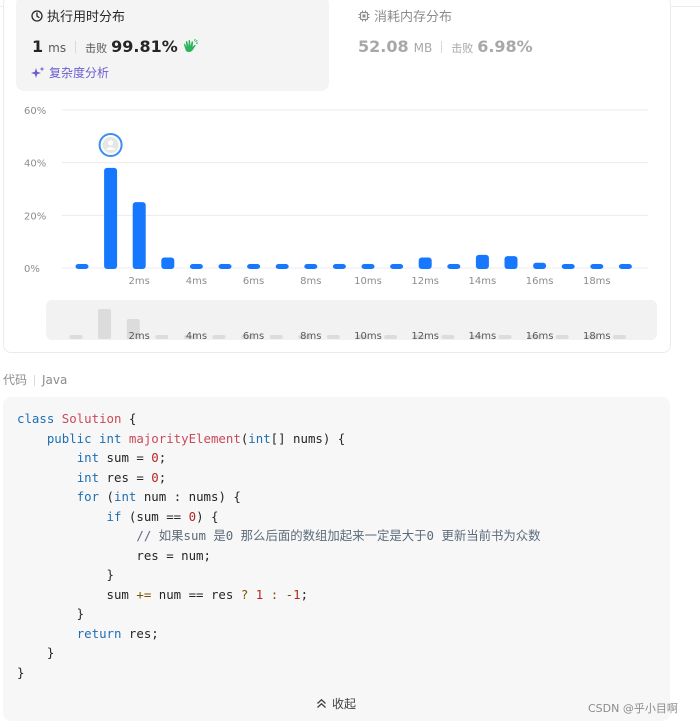 The height and width of the screenshot is (721, 700). I want to click on divider, so click(35, 380).